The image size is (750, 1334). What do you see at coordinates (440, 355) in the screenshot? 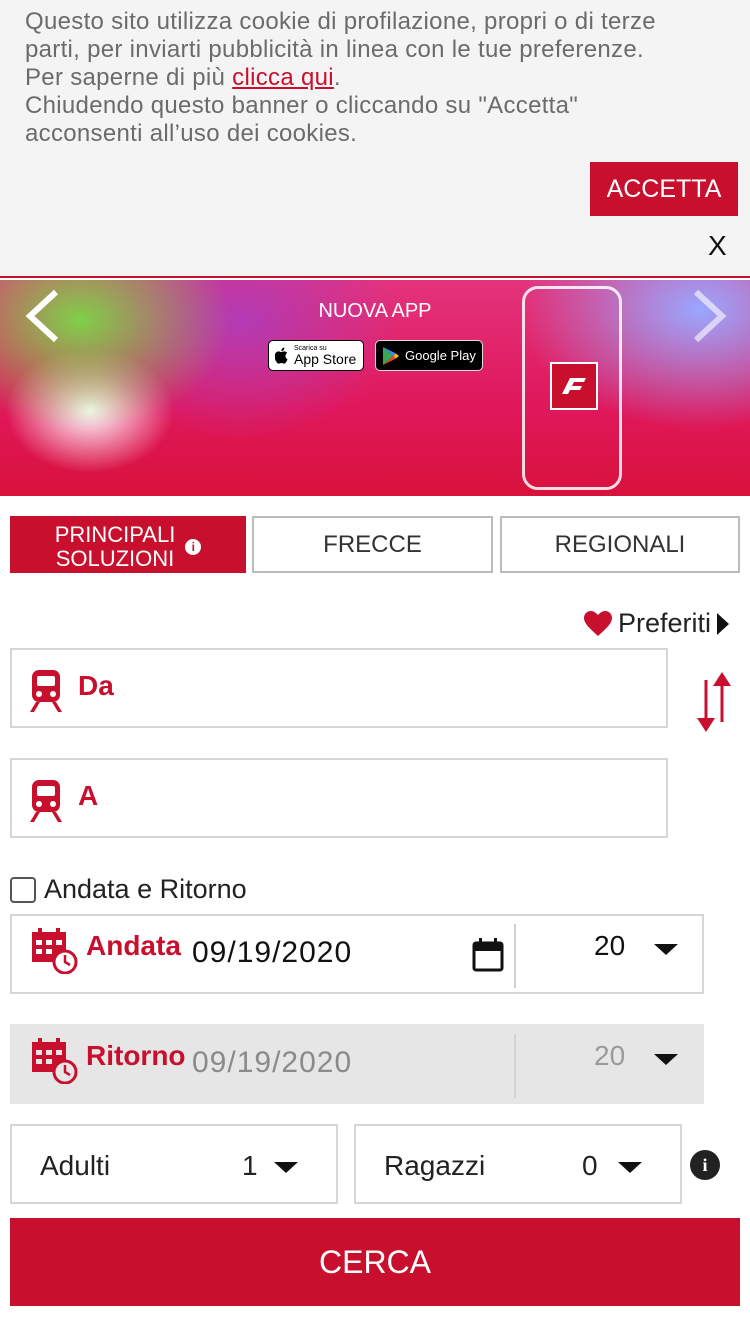
I see `google-play-label: Google Play` at bounding box center [440, 355].